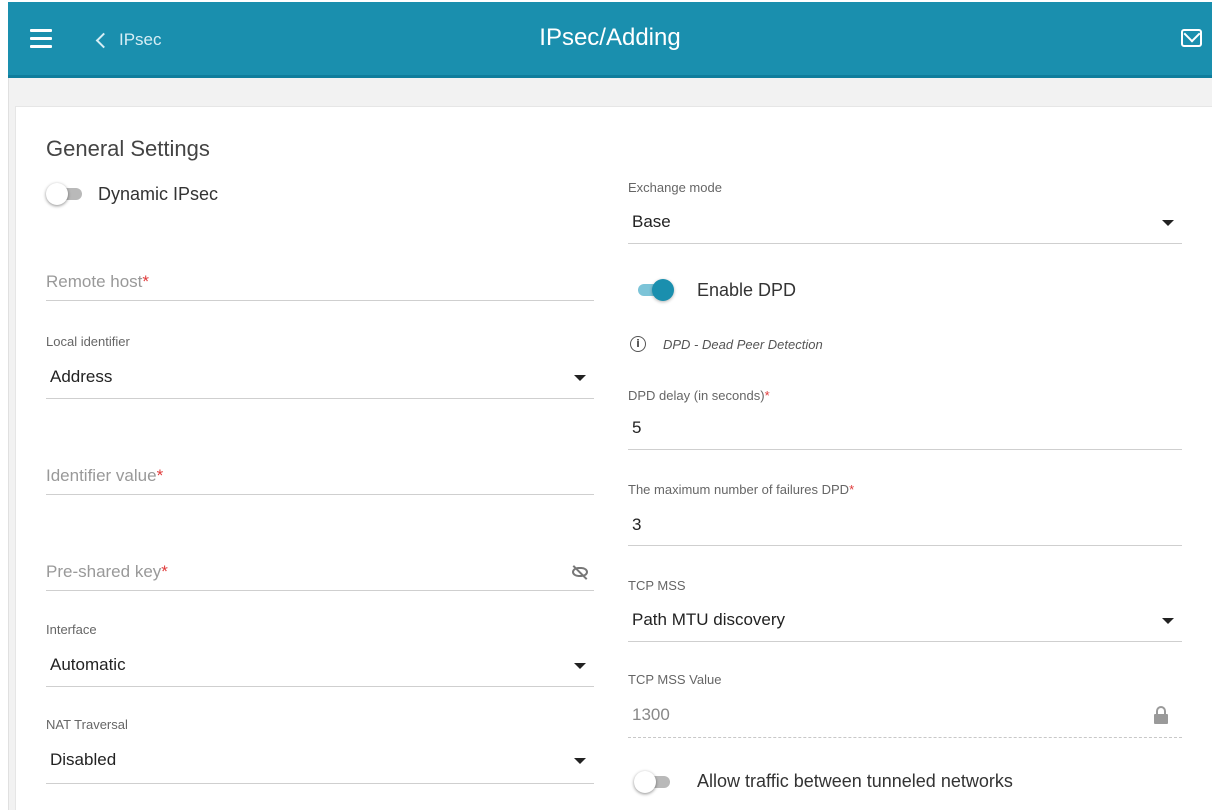 This screenshot has width=1212, height=810. Describe the element at coordinates (905, 515) in the screenshot. I see `dpd-max-failures-field: The maximum number of failures DPD* 3` at that location.